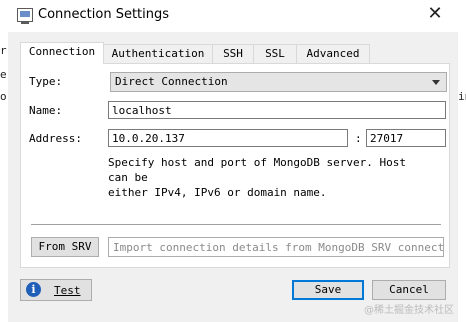  I want to click on tab-connection: Connection, so click(62, 53).